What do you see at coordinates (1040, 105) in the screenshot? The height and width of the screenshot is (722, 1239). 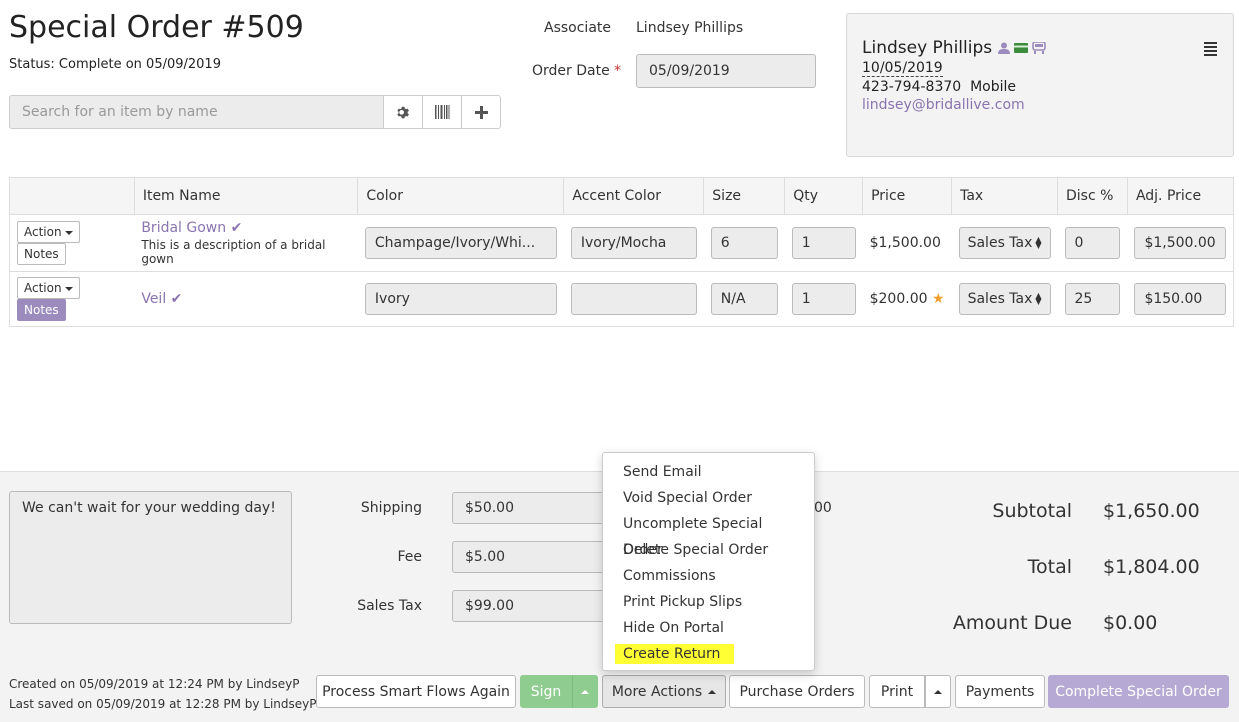 I see `customer-email: lindsey@bridallive.com` at bounding box center [1040, 105].